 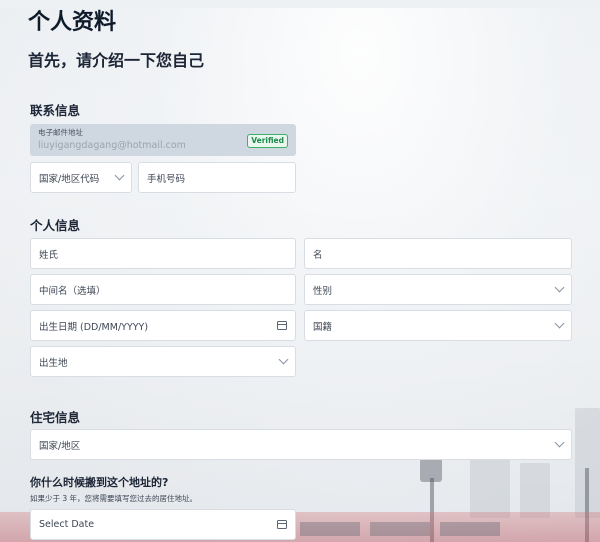 I want to click on country-code-placeholder: 国家/地区代码, so click(x=69, y=179).